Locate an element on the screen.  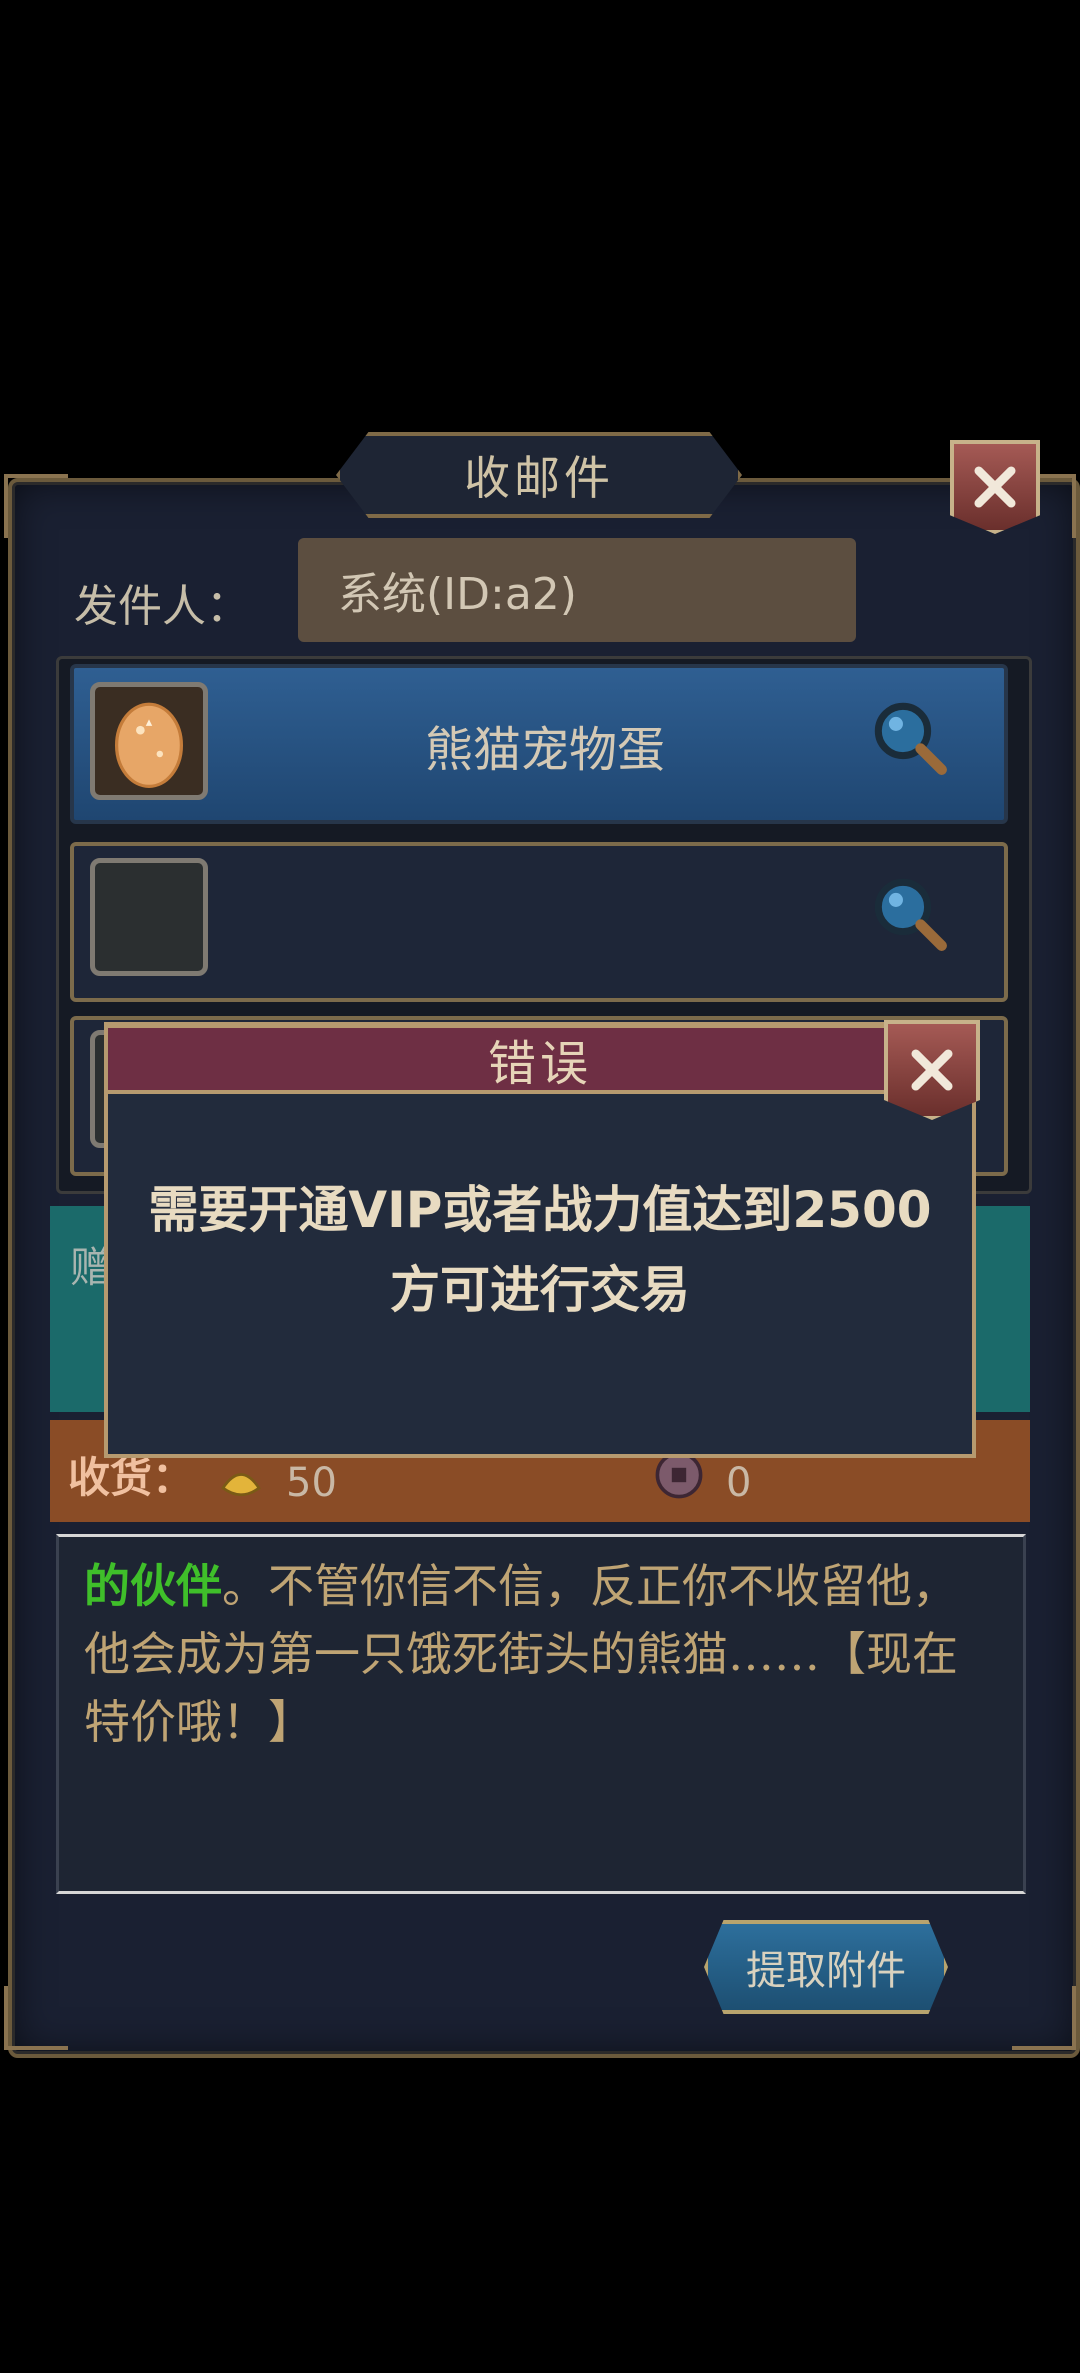
dialog-close-button is located at coordinates (932, 1070).